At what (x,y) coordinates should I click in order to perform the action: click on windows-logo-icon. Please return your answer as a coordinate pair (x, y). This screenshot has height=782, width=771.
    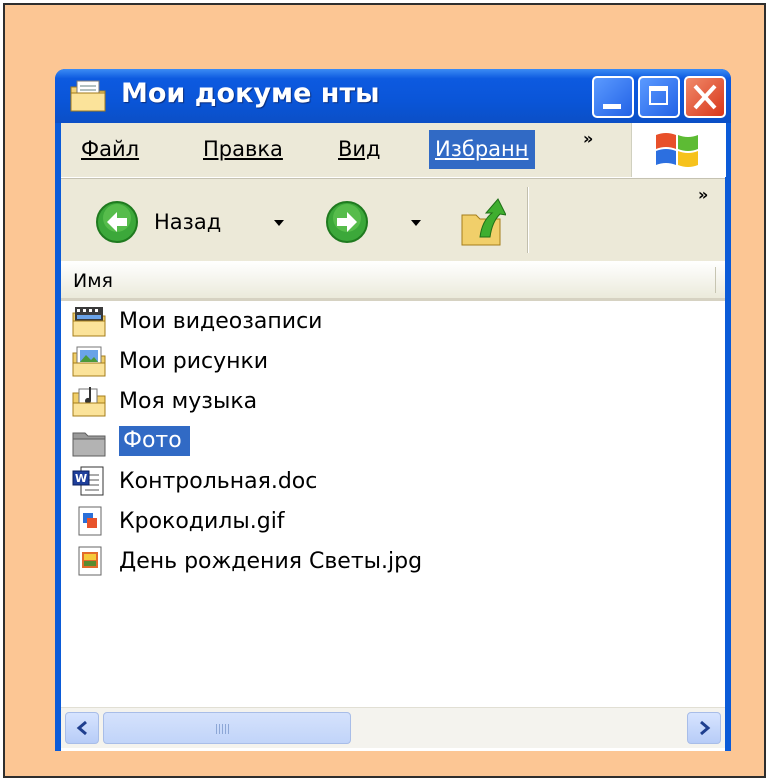
    Looking at the image, I should click on (677, 150).